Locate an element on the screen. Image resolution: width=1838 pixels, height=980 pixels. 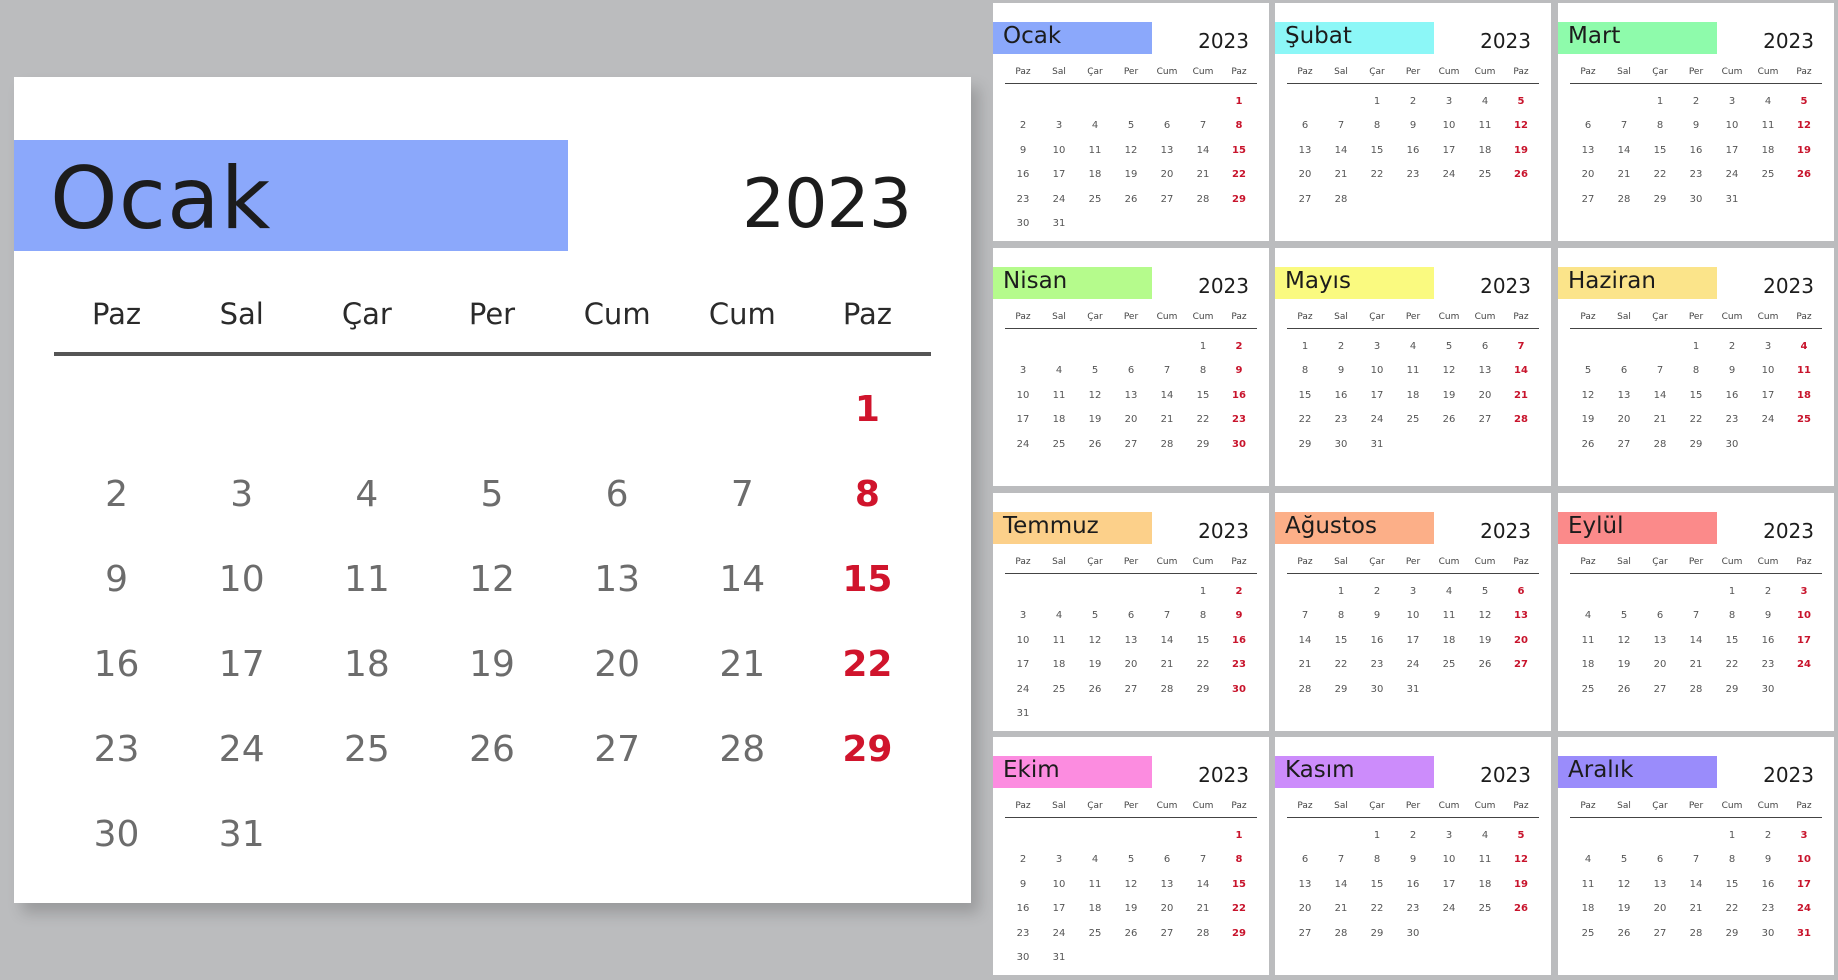
month-name: Kasım is located at coordinates (1320, 770).